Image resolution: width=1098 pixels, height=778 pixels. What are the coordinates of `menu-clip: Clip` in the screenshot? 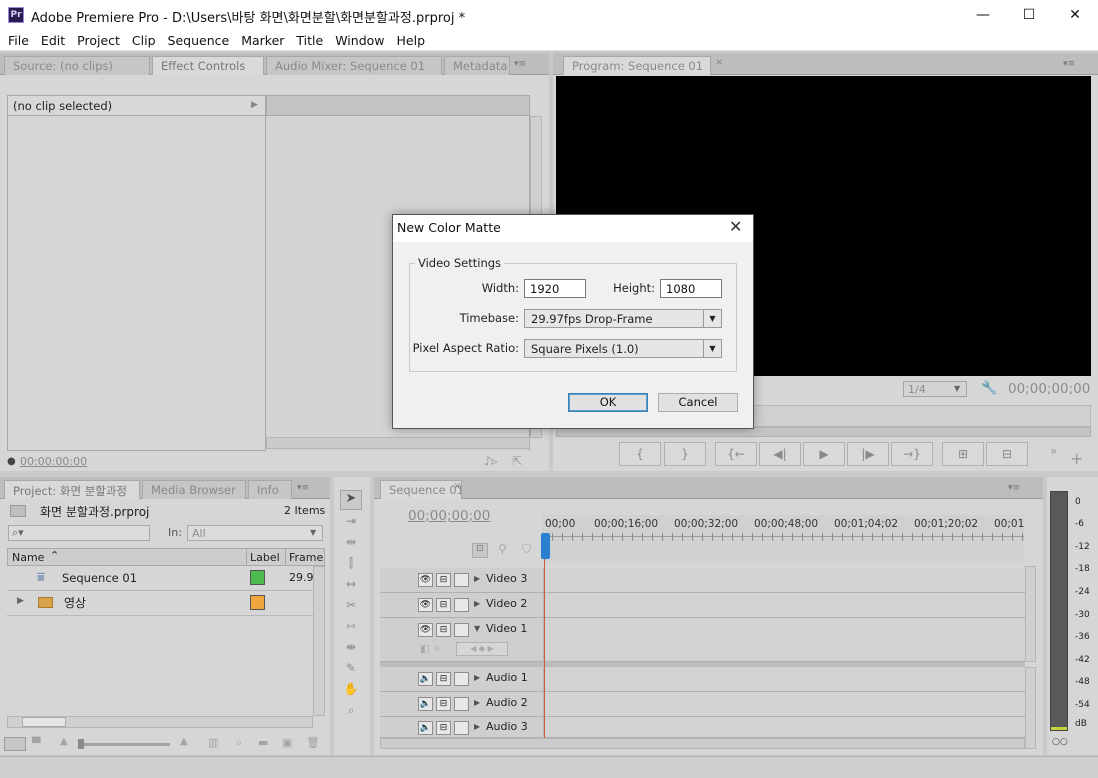 It's located at (144, 40).